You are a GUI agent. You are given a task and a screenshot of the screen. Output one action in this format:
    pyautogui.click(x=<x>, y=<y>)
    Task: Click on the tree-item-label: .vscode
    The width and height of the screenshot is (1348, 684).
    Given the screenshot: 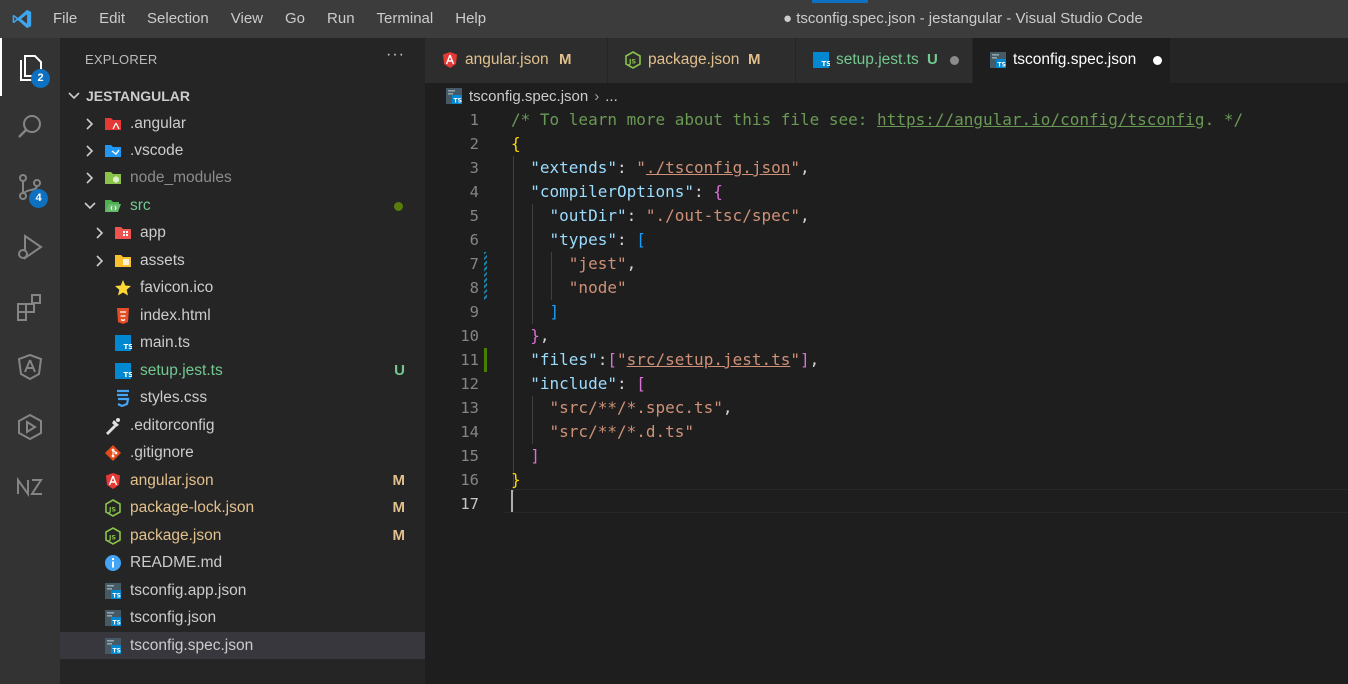 What is the action you would take?
    pyautogui.click(x=157, y=150)
    